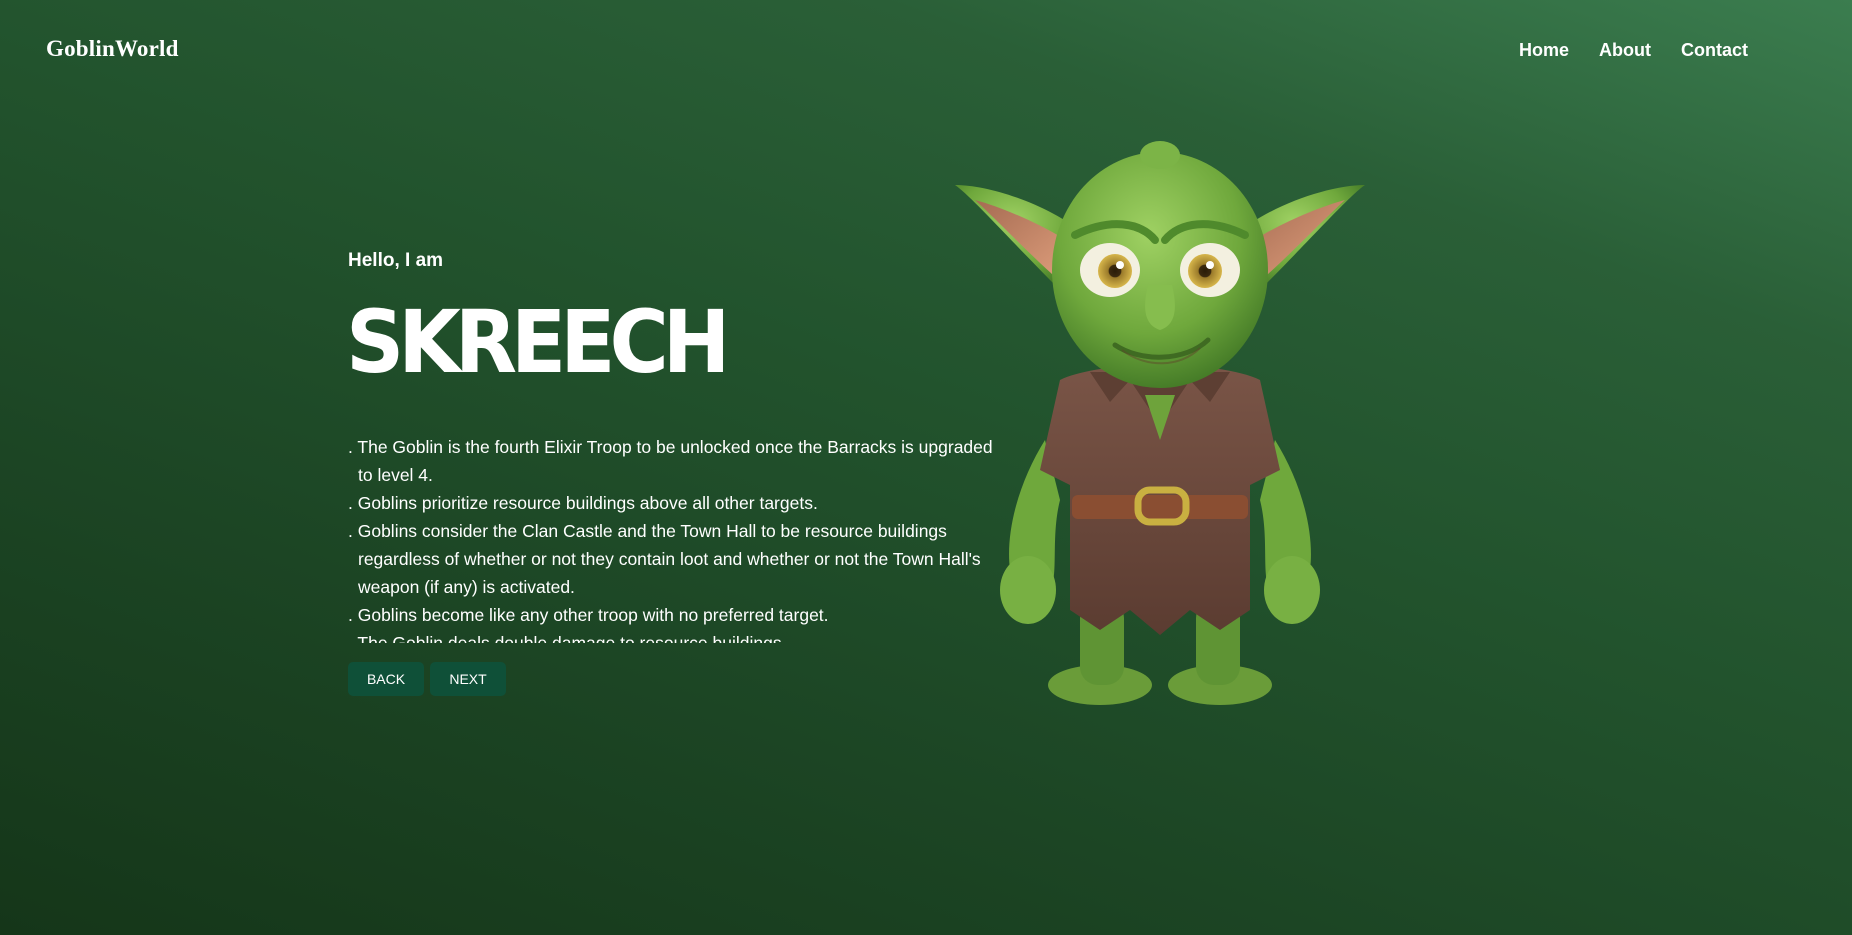 The height and width of the screenshot is (935, 1852). Describe the element at coordinates (1625, 50) in the screenshot. I see `nav-about-link: About` at that location.